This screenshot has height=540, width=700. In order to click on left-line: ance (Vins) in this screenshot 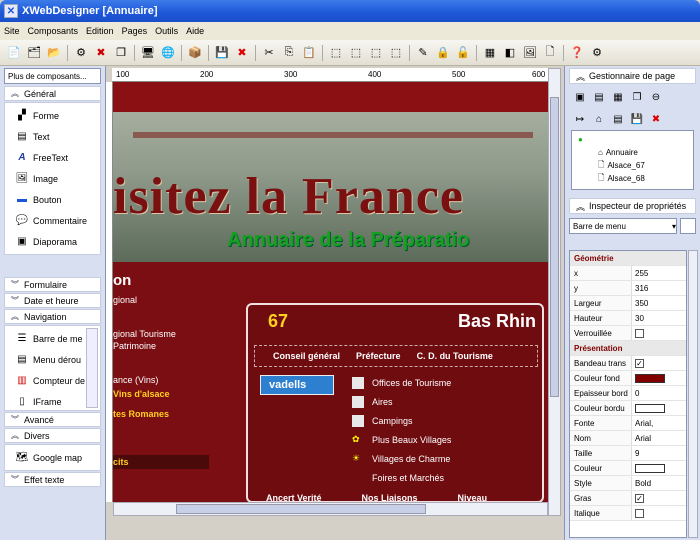, I will do `click(178, 380)`.